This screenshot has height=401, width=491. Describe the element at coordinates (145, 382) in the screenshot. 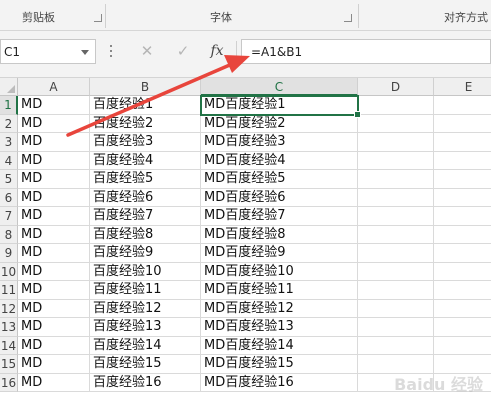

I see `cell-b: 百度经验16` at that location.